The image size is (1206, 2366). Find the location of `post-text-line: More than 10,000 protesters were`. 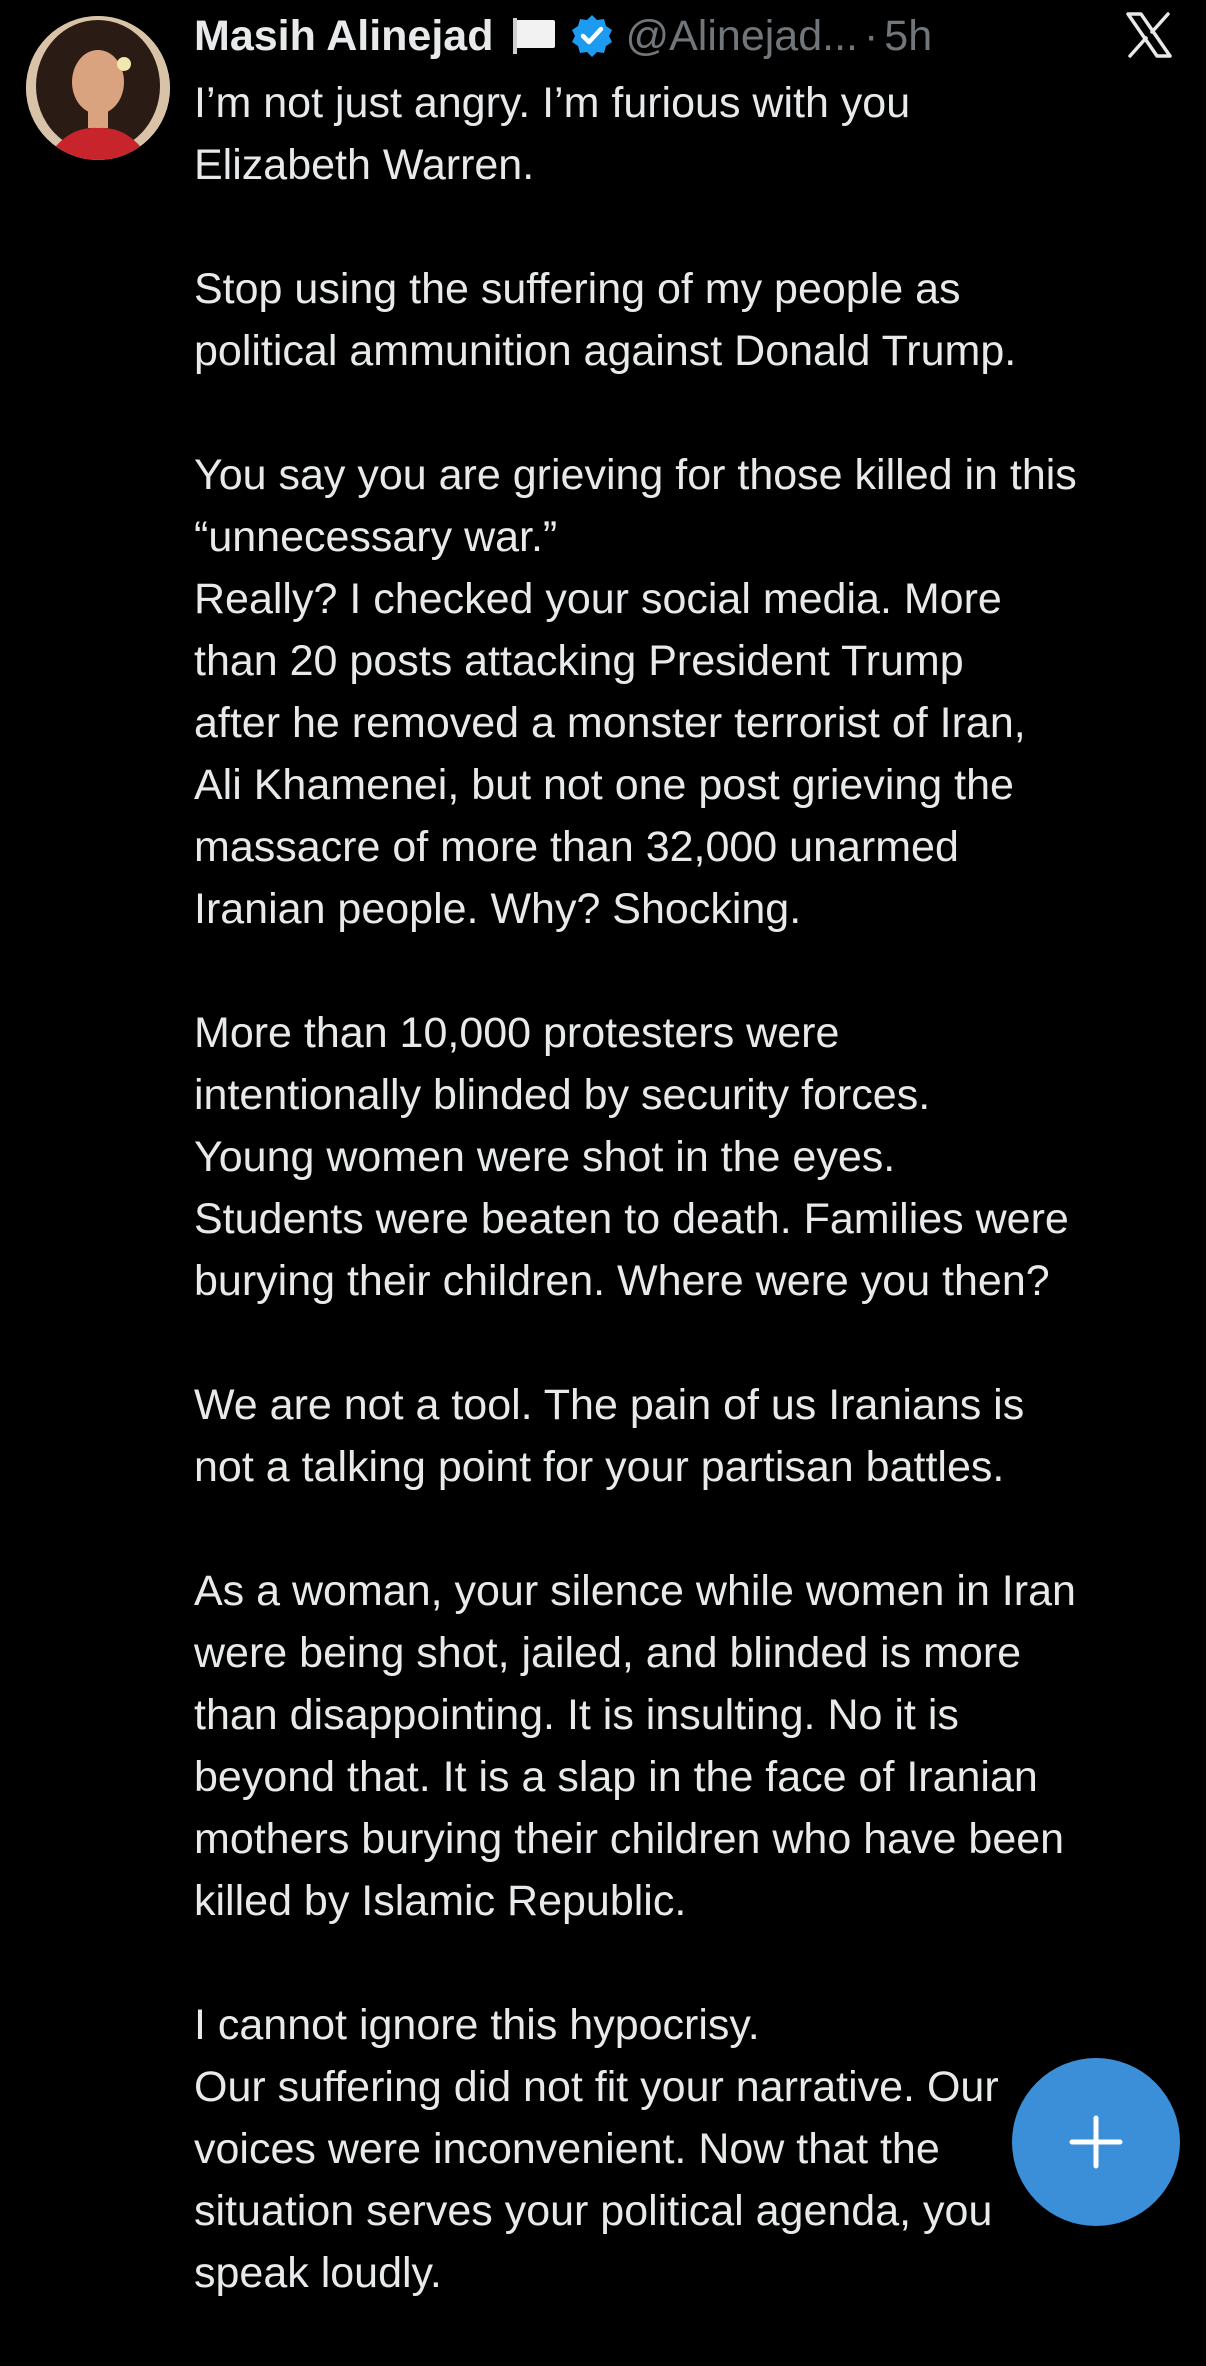

post-text-line: More than 10,000 protesters were is located at coordinates (517, 1033).